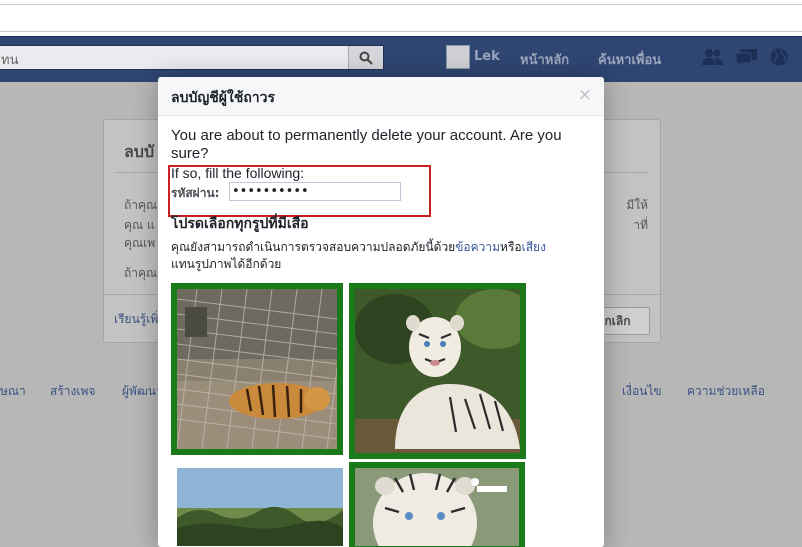 Image resolution: width=802 pixels, height=547 pixels. I want to click on facebook-top-bar: ทน Lek หน้าหลัก ค้นหาเพื่อน, so click(401, 59).